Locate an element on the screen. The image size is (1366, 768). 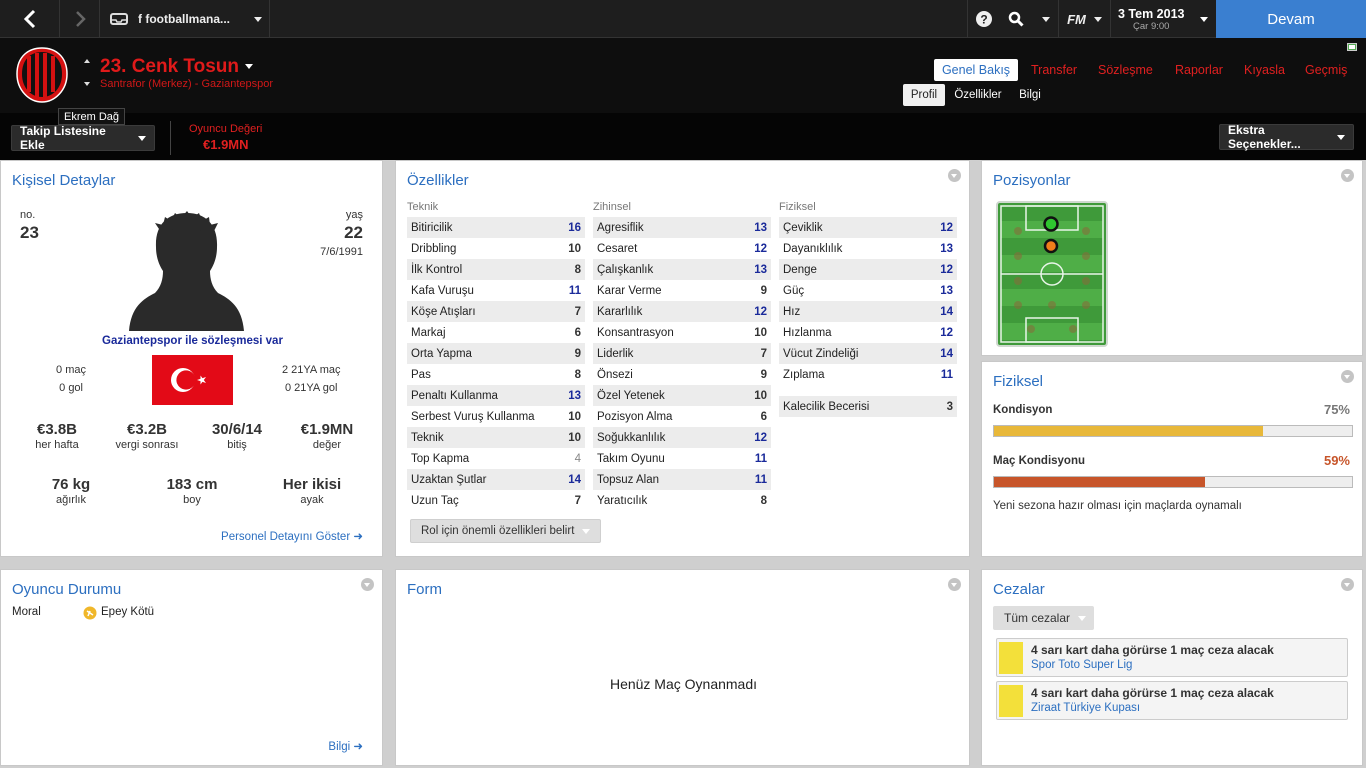
attribute-row: Soğukkanlılık 12 is located at coordinates (682, 437).